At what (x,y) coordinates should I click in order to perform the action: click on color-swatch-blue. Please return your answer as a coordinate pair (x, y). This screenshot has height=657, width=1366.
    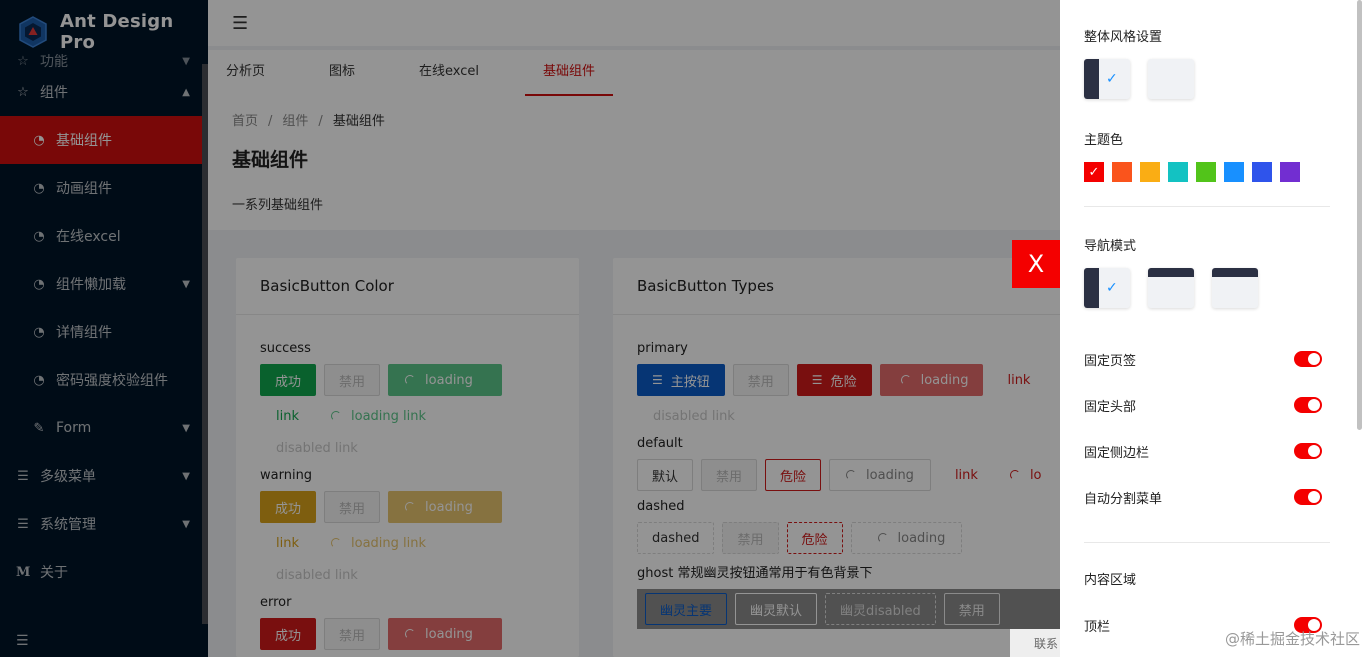
    Looking at the image, I should click on (1234, 172).